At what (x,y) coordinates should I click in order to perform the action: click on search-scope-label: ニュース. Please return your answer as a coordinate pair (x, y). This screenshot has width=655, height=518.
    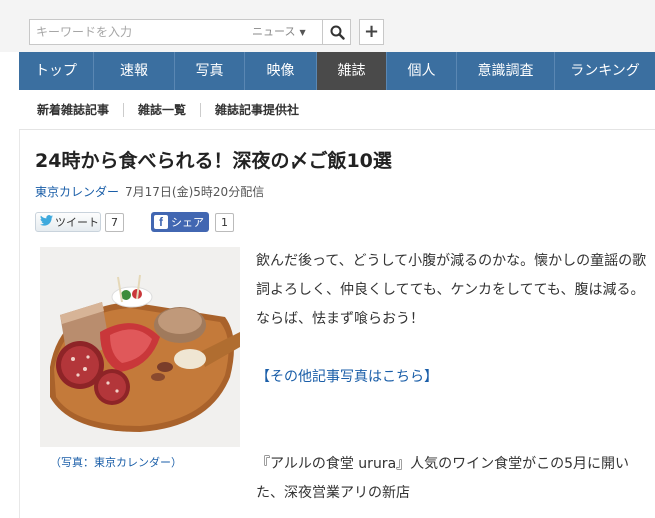
    Looking at the image, I should click on (274, 31).